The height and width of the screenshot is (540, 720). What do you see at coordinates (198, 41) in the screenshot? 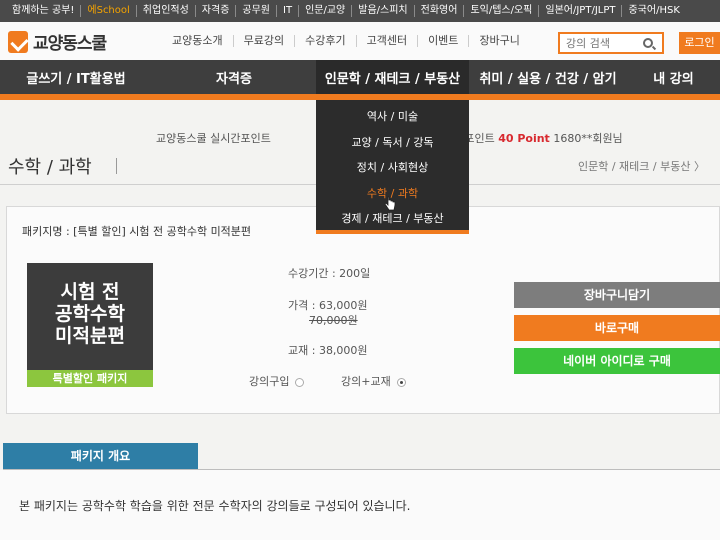
I see `header-nav-about: 교양동소개` at bounding box center [198, 41].